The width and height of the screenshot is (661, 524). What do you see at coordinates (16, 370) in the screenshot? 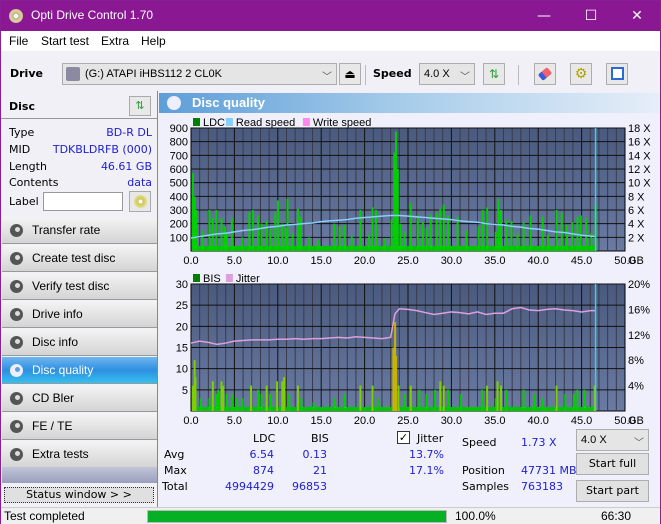
I see `disc-quality-icon` at bounding box center [16, 370].